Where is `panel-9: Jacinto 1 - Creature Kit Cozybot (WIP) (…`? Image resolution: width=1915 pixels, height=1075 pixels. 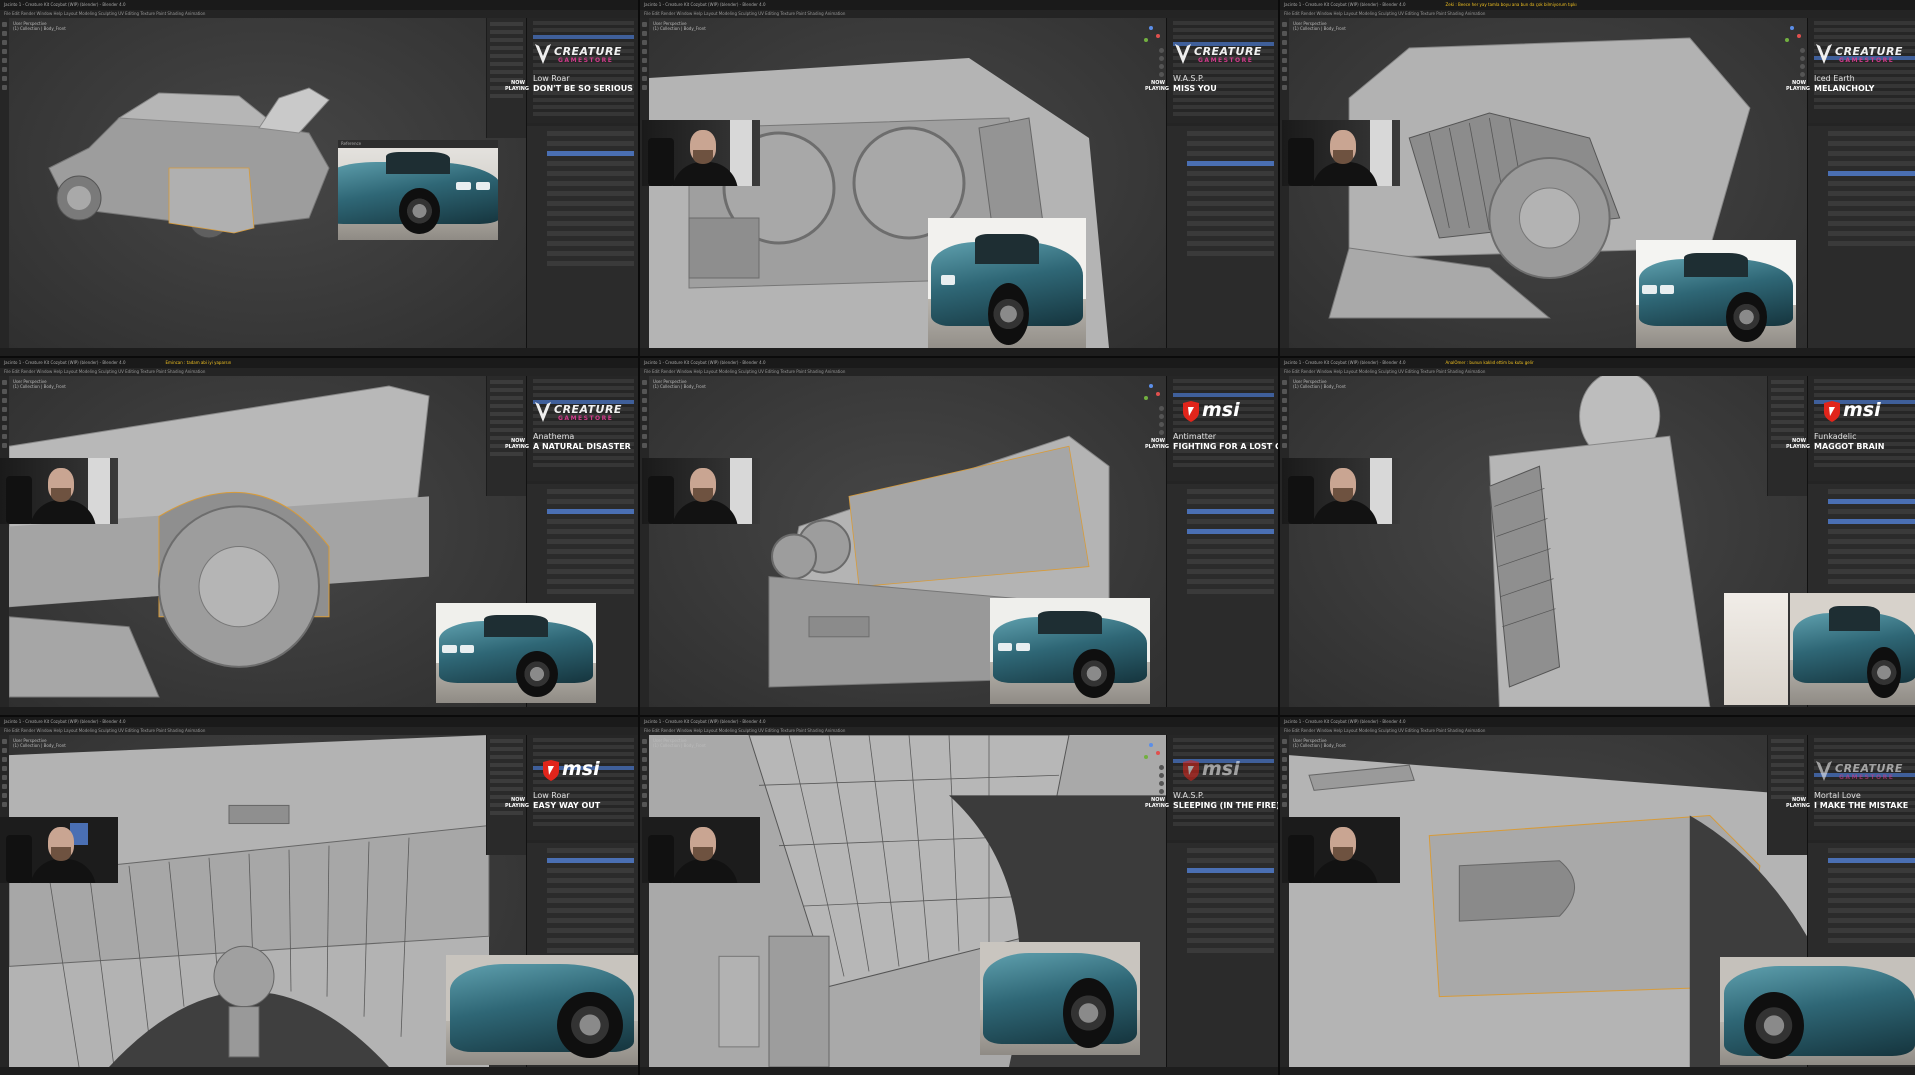 panel-9: Jacinto 1 - Creature Kit Cozybot (WIP) (… is located at coordinates (1597, 896).